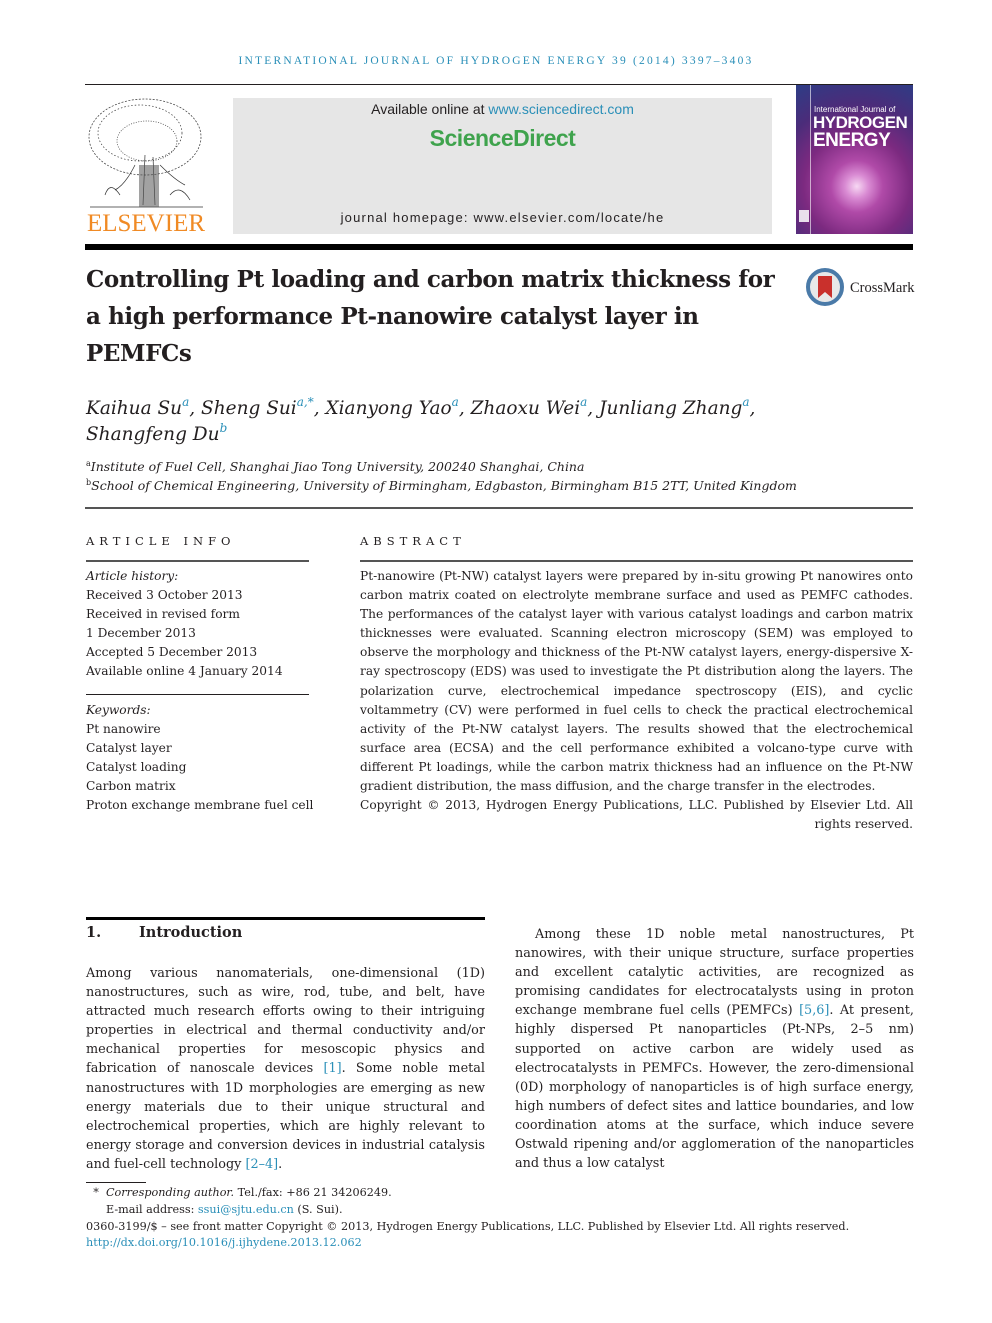  Describe the element at coordinates (184, 671) in the screenshot. I see `history-item: Available online 4 January 2014` at that location.